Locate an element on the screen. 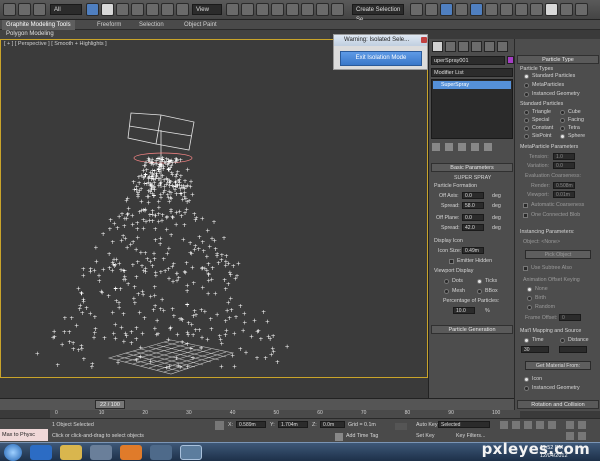  media-player-icon is located at coordinates (101, 452).